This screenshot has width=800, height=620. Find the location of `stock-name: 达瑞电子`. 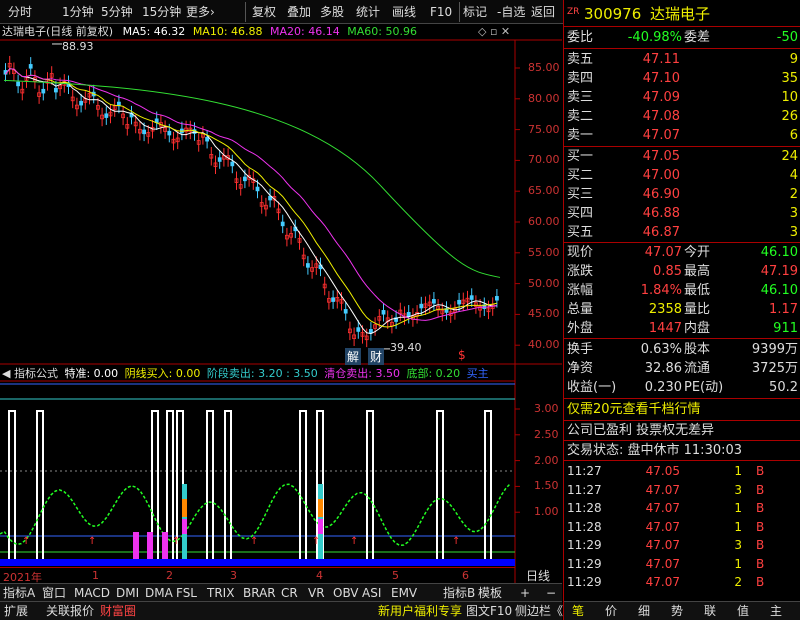

stock-name: 达瑞电子 is located at coordinates (680, 14).